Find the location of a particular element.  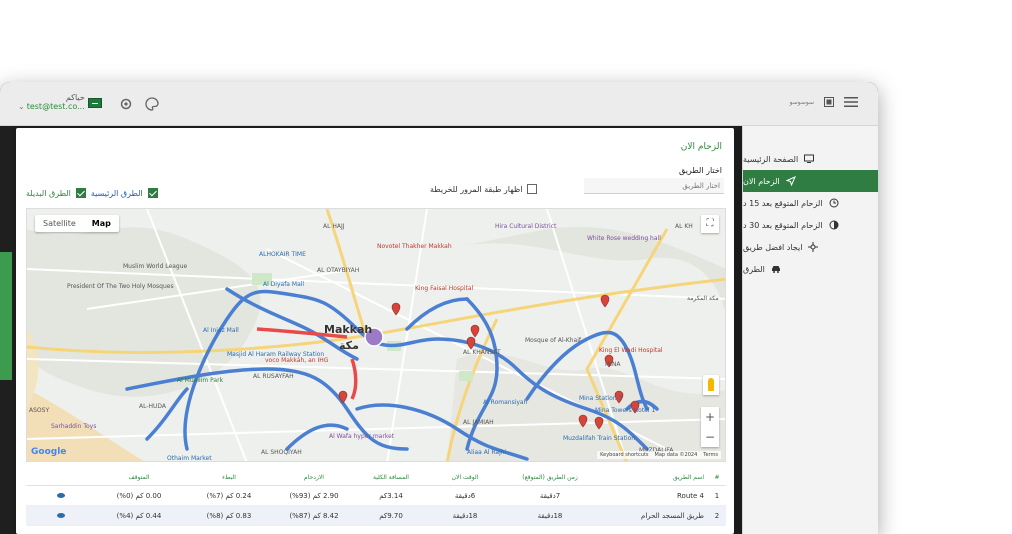

map-label-hira: Hira Cultural District is located at coordinates (526, 226).